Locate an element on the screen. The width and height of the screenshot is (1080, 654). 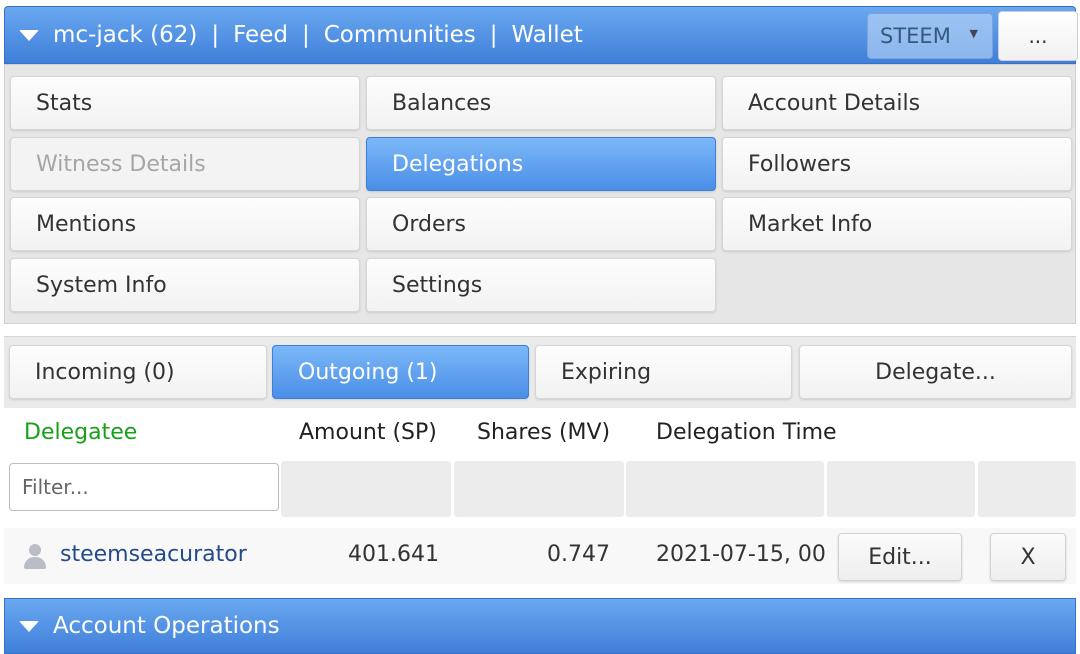
nav-wallet: Wallet is located at coordinates (546, 35).